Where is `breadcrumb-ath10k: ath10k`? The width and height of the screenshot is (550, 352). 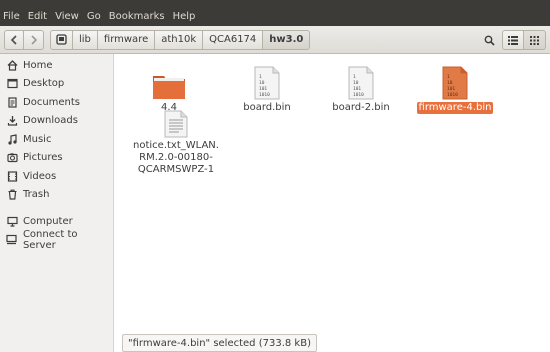
breadcrumb-ath10k: ath10k is located at coordinates (179, 39).